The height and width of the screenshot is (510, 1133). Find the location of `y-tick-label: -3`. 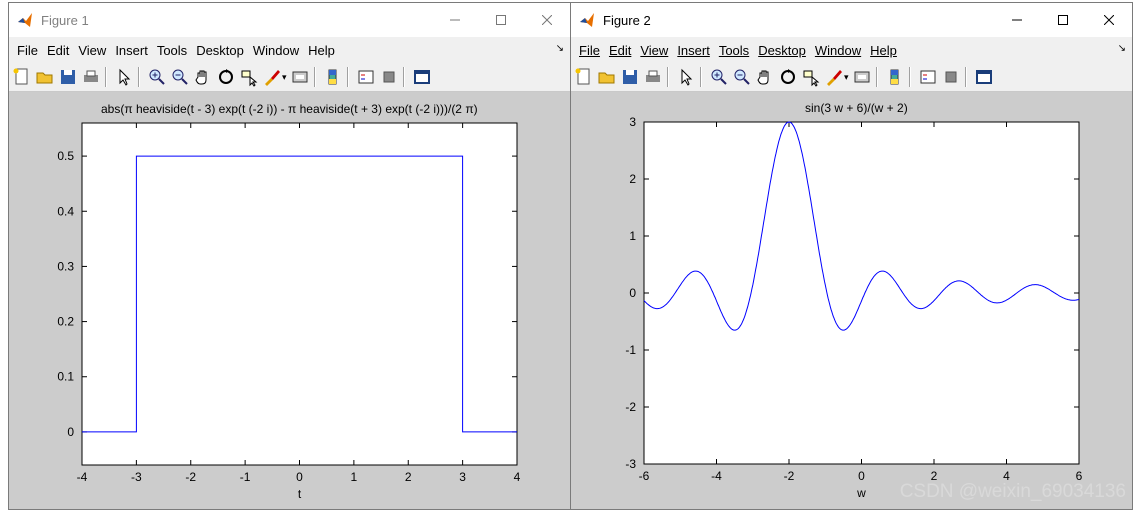

y-tick-label: -3 is located at coordinates (630, 464).